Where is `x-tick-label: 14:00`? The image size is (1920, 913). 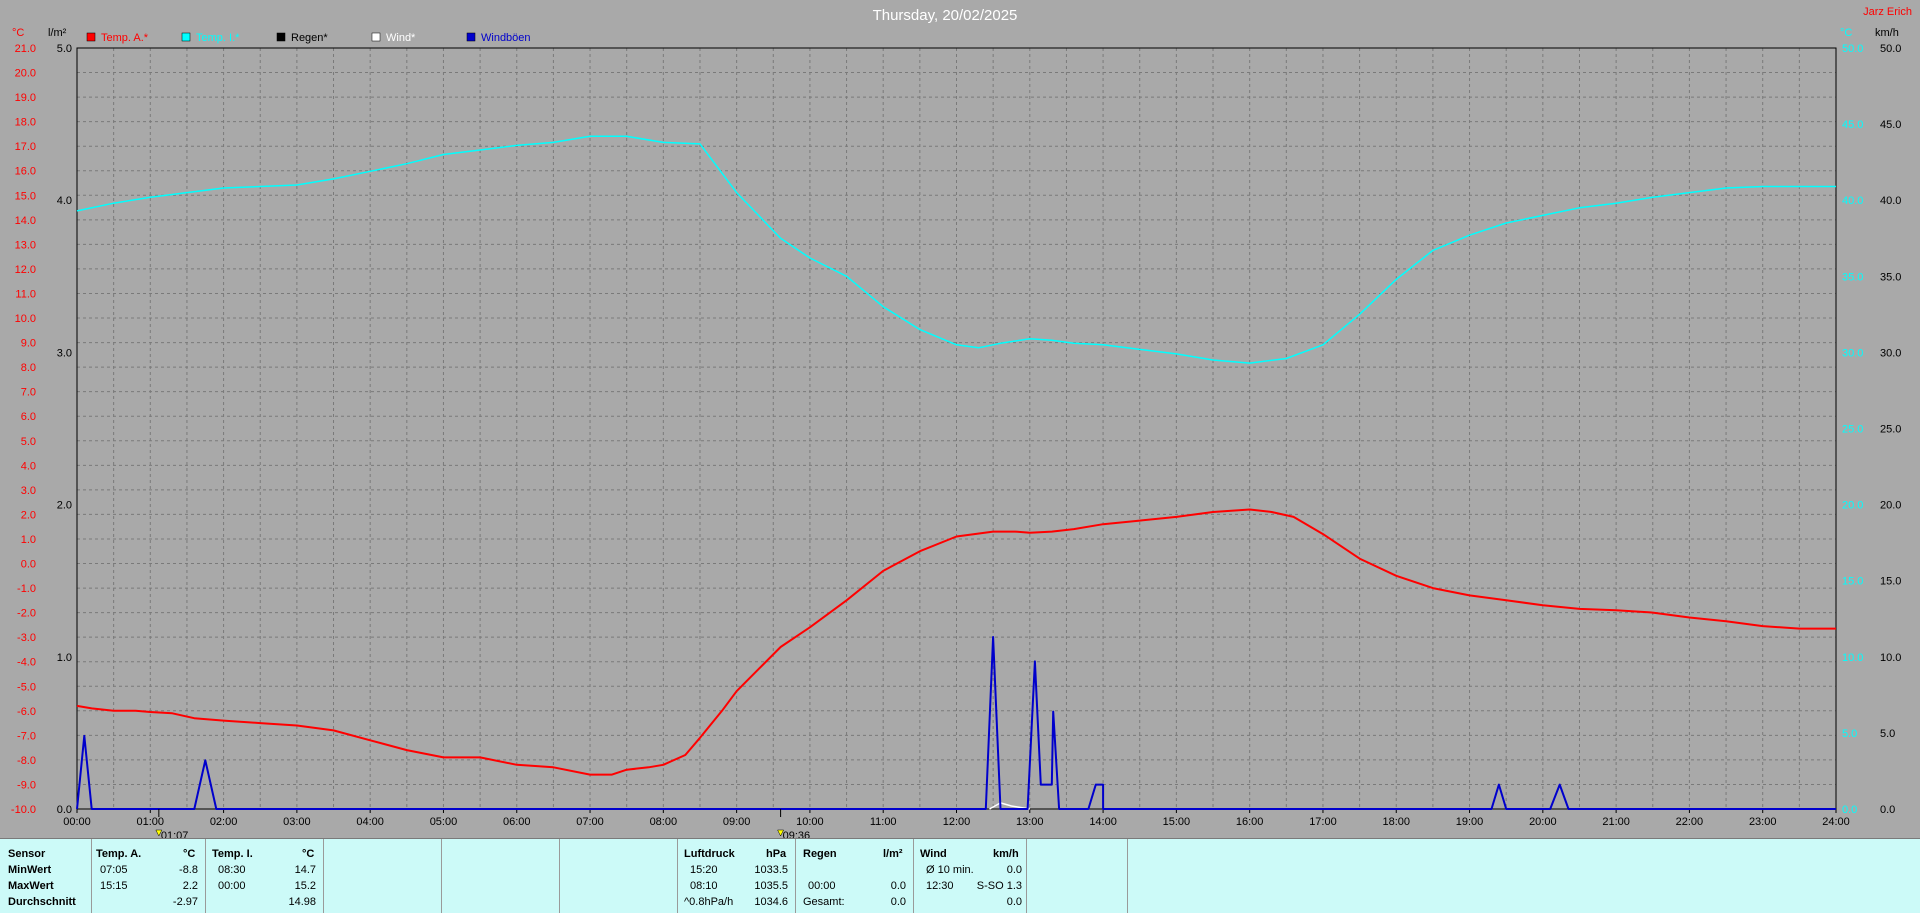
x-tick-label: 14:00 is located at coordinates (1103, 822).